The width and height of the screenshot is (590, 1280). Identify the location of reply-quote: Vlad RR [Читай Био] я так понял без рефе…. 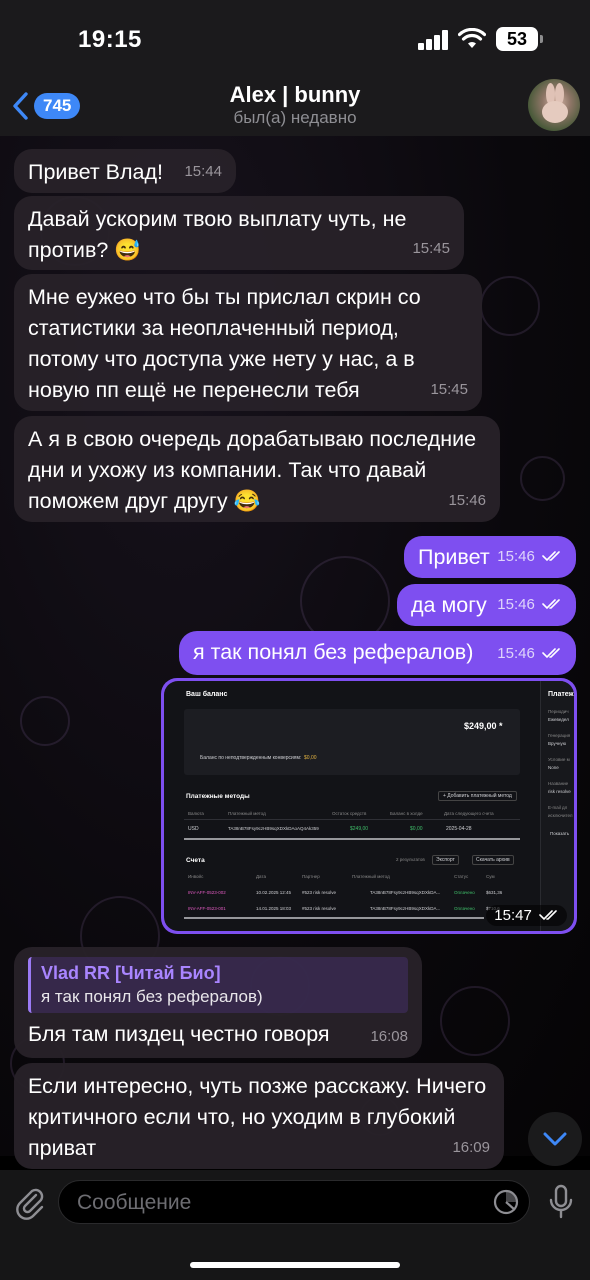
(218, 985).